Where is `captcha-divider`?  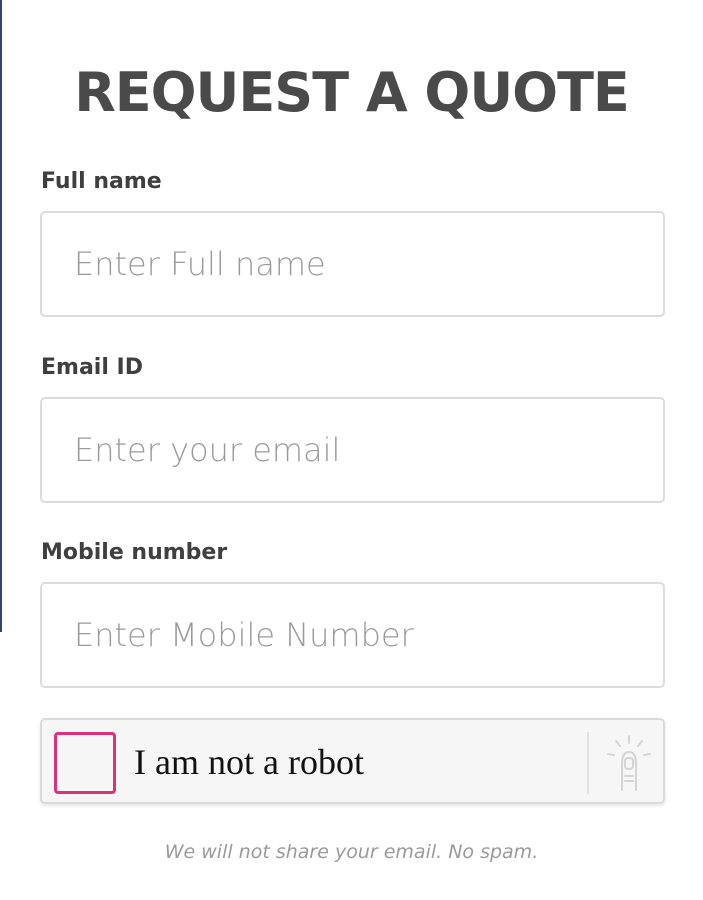 captcha-divider is located at coordinates (588, 763).